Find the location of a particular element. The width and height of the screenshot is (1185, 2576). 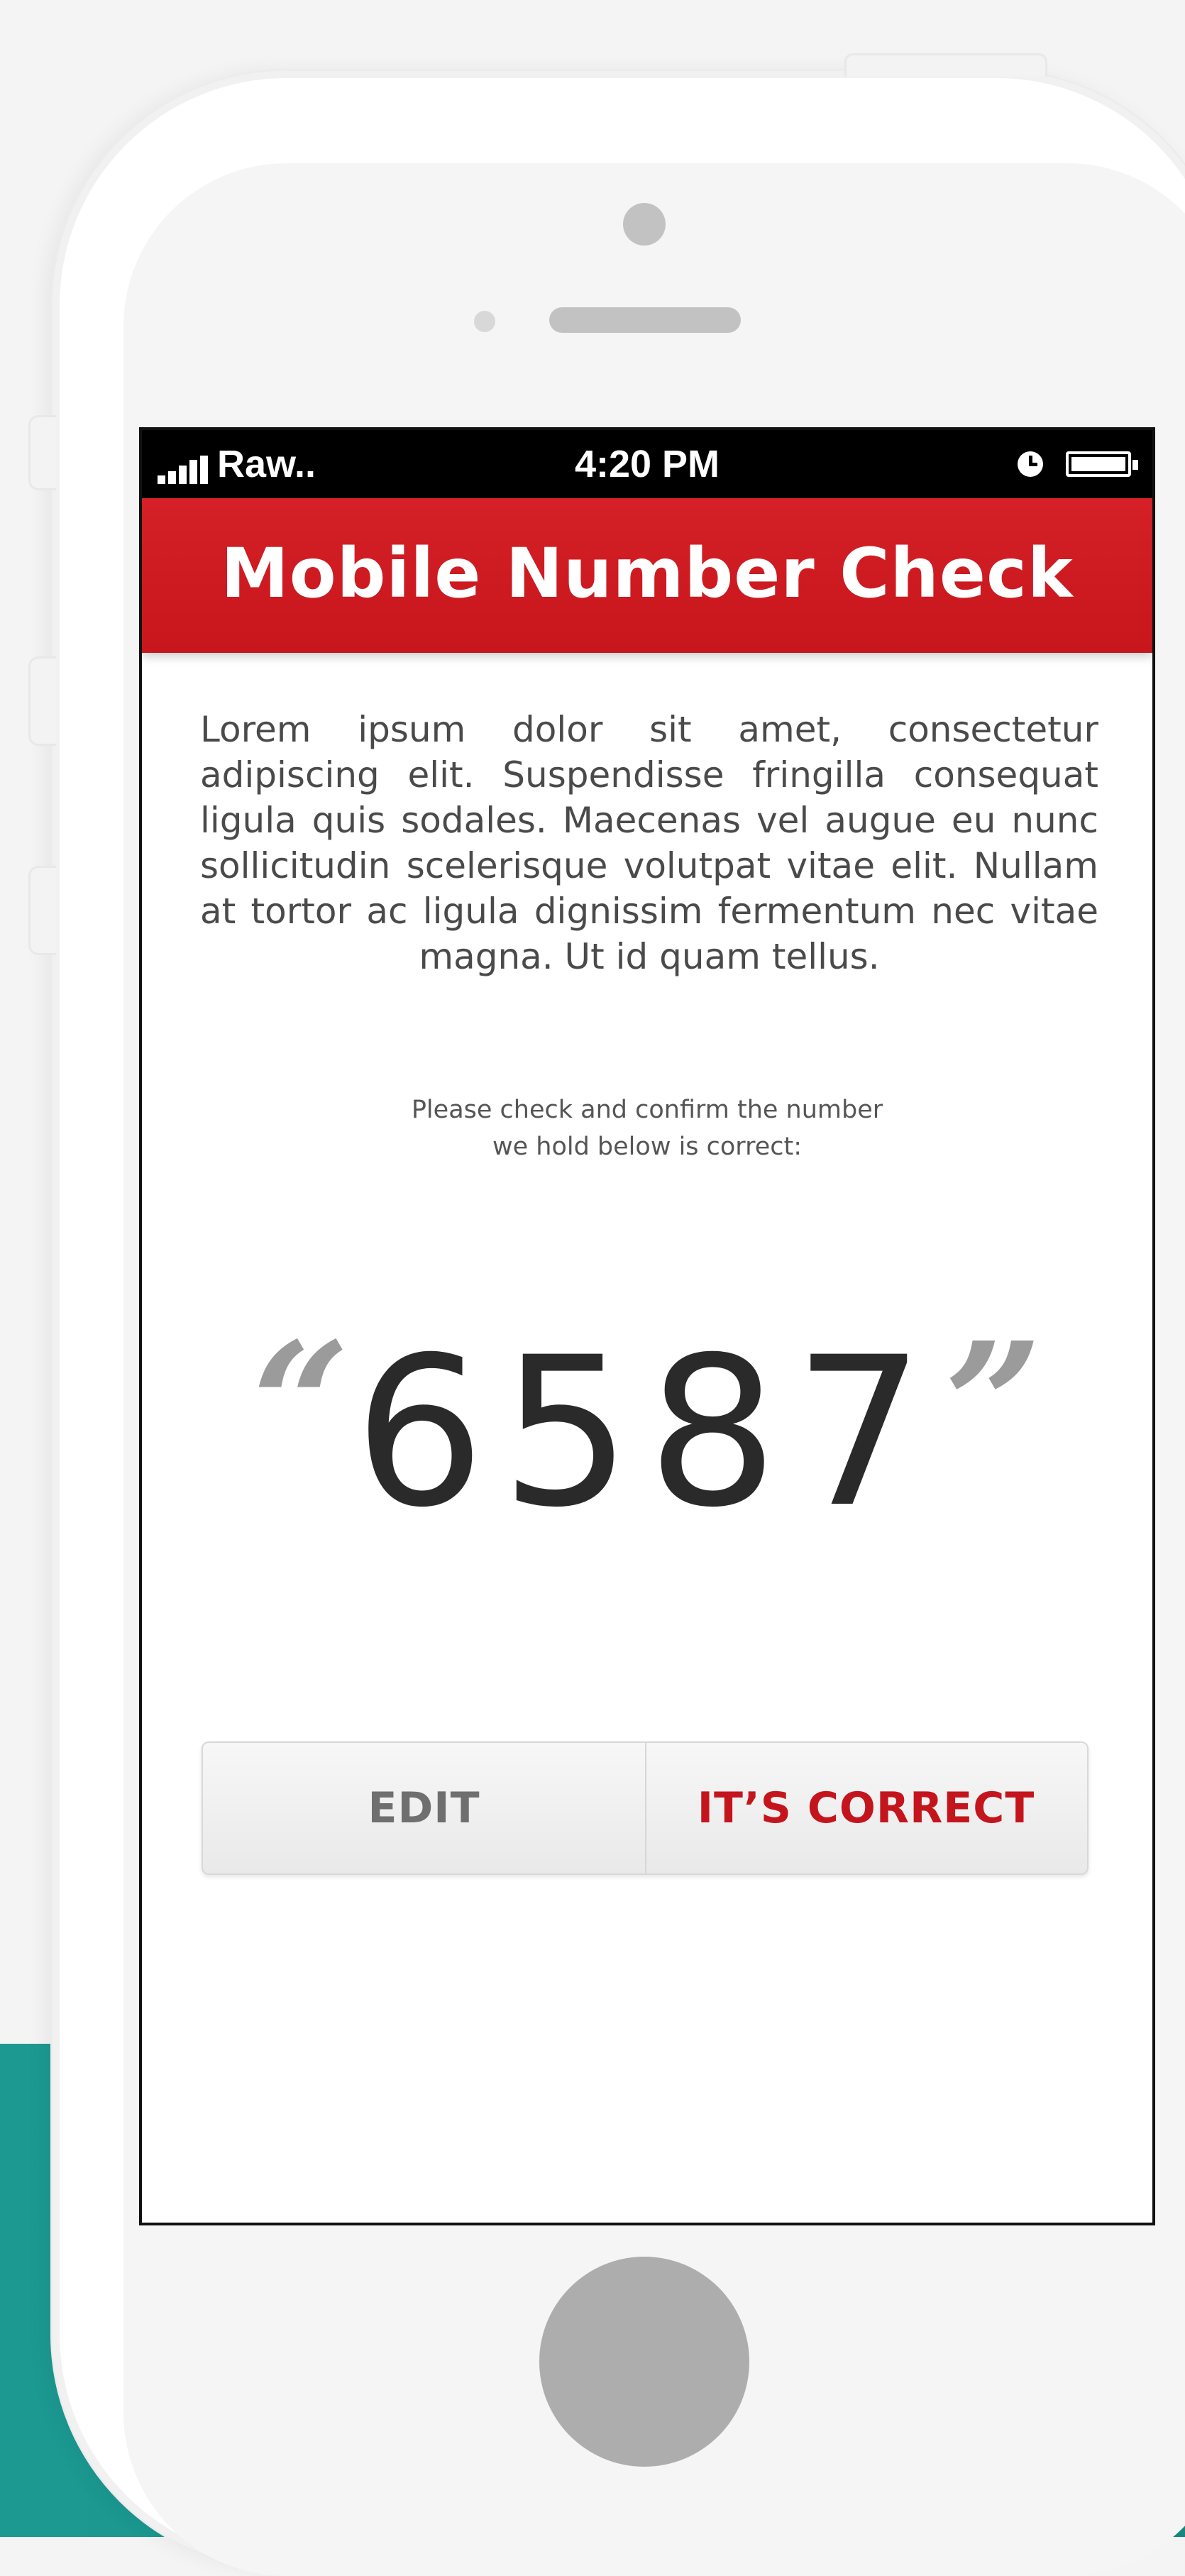

earpiece-speaker is located at coordinates (645, 320).